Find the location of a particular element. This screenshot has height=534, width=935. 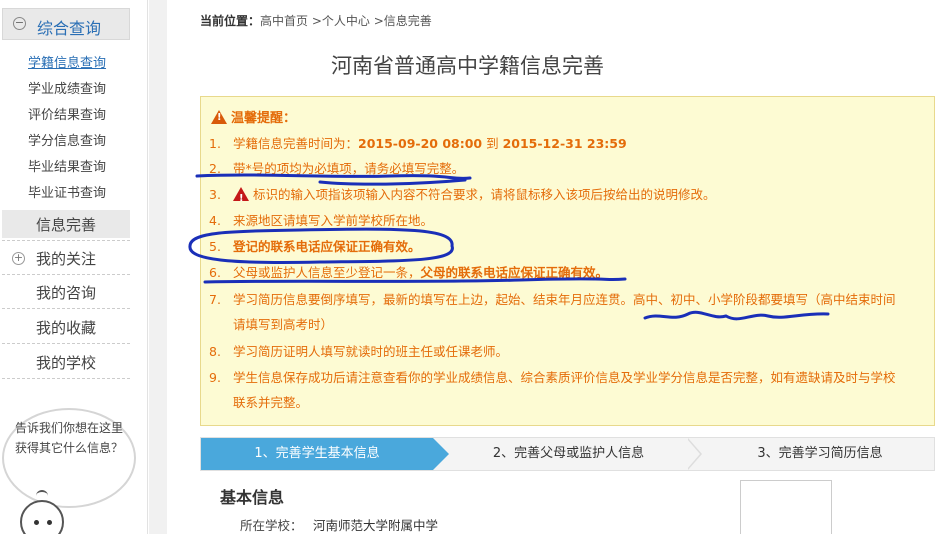

notice-item-6: 6. 父母或监护人信息至少登记一条，父母的联系电话应保证正确有效。 is located at coordinates (408, 273).